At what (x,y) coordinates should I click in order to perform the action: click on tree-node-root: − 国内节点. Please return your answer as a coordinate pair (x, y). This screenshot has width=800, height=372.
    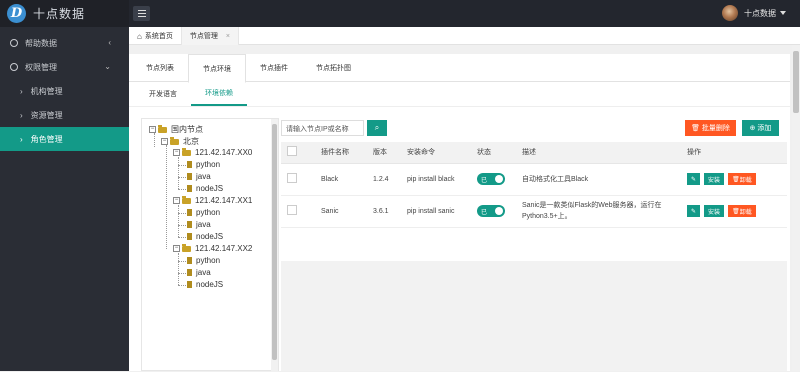
    Looking at the image, I should click on (176, 129).